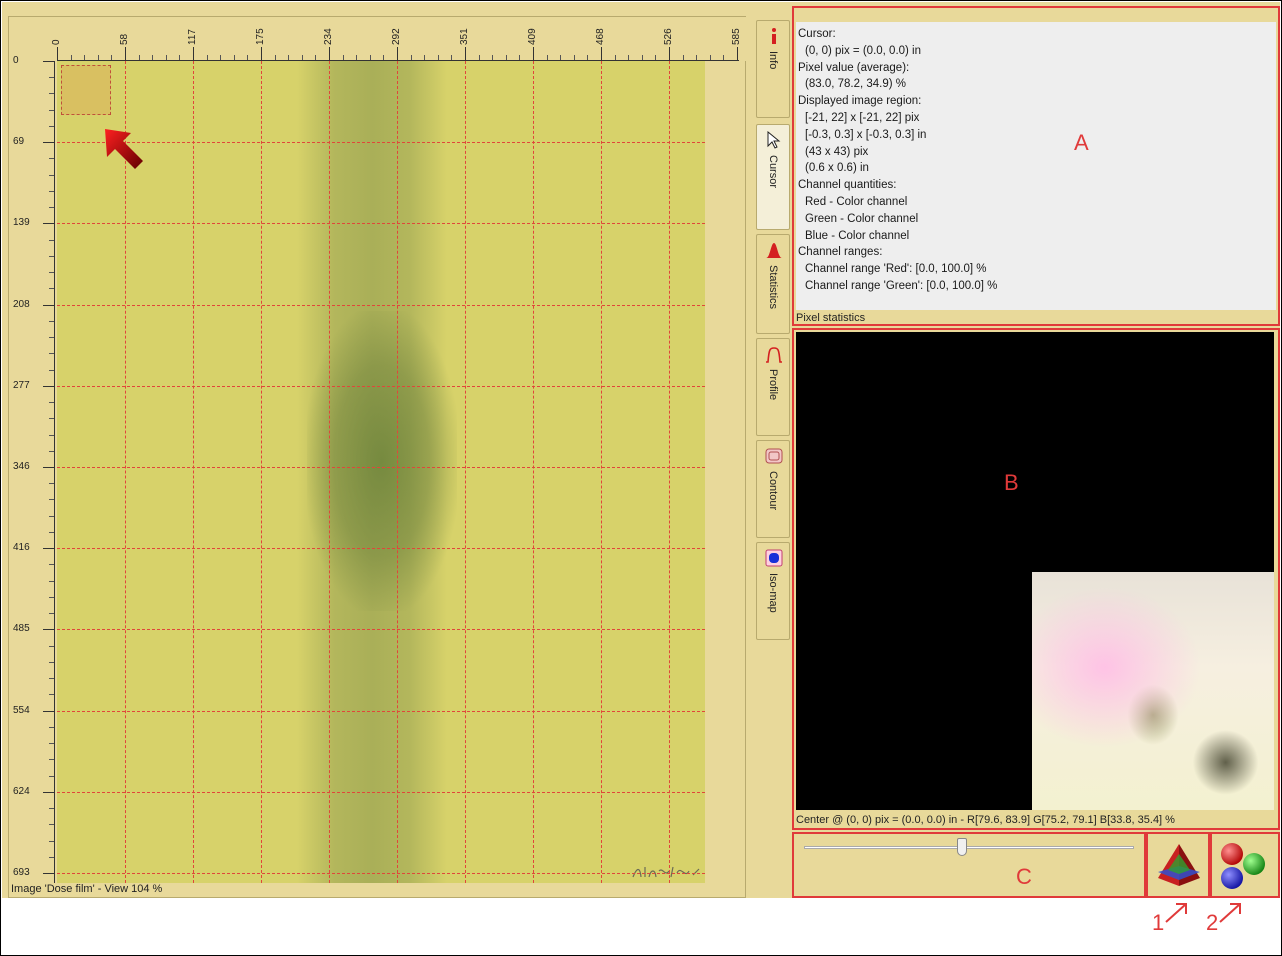 This screenshot has width=1282, height=956. I want to click on tab-profile: Profile, so click(773, 387).